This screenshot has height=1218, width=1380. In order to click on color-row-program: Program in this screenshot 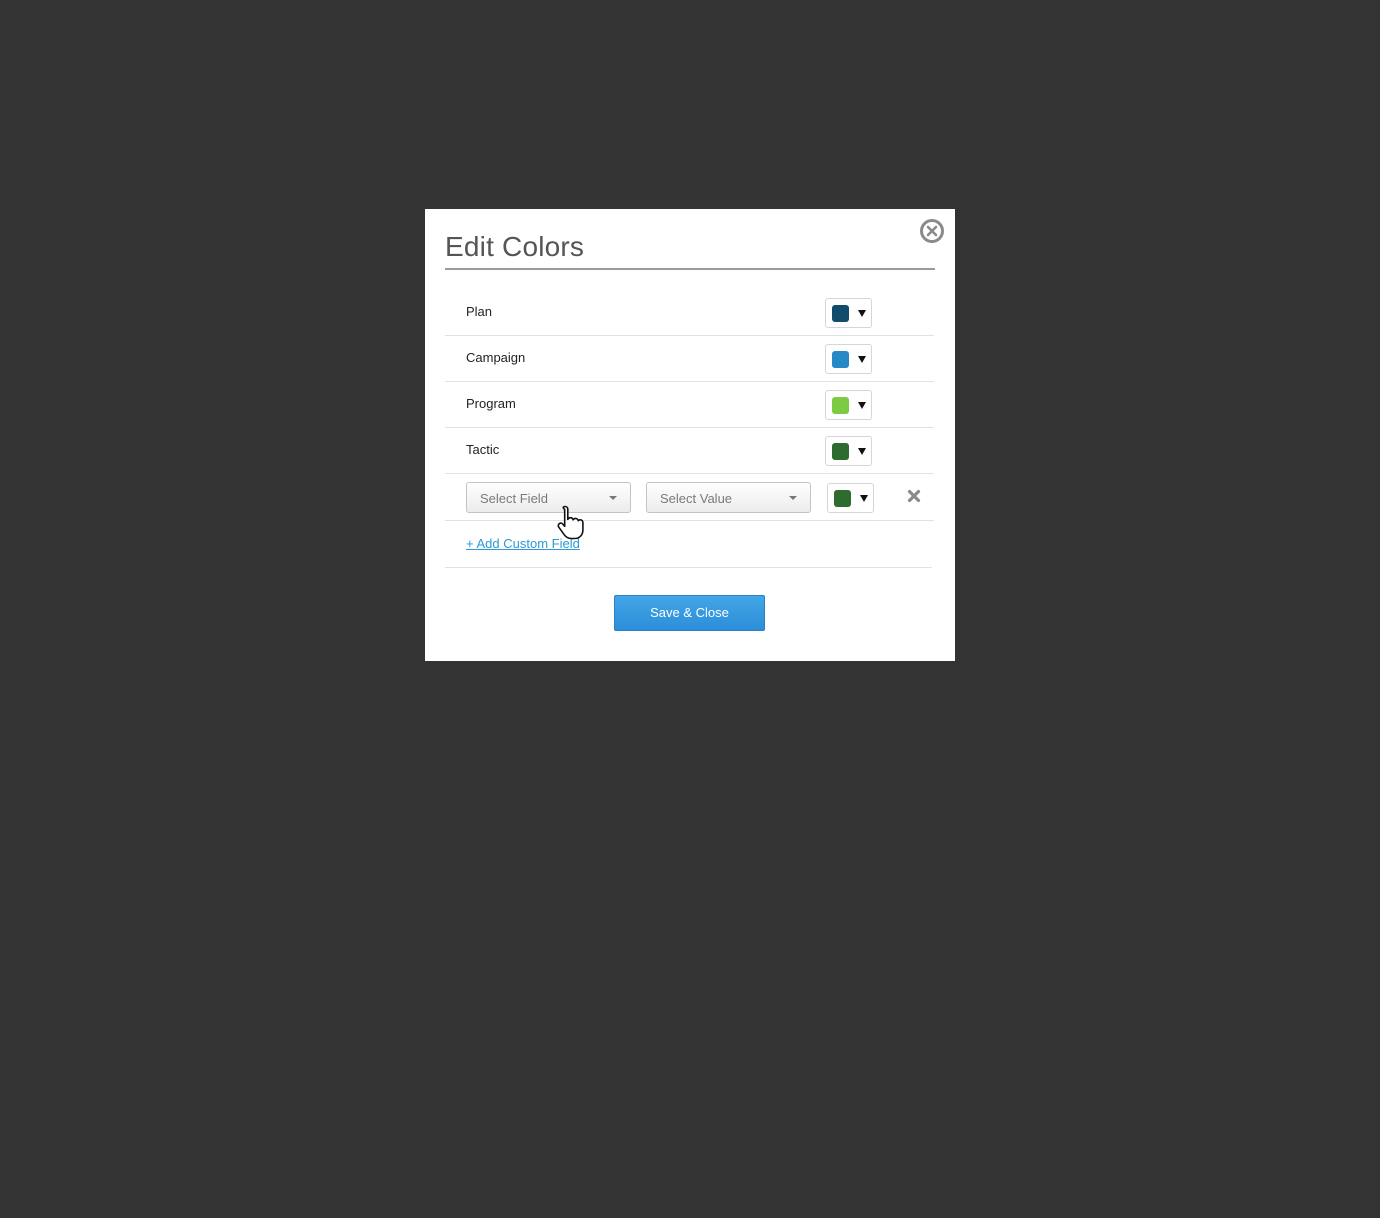, I will do `click(689, 405)`.